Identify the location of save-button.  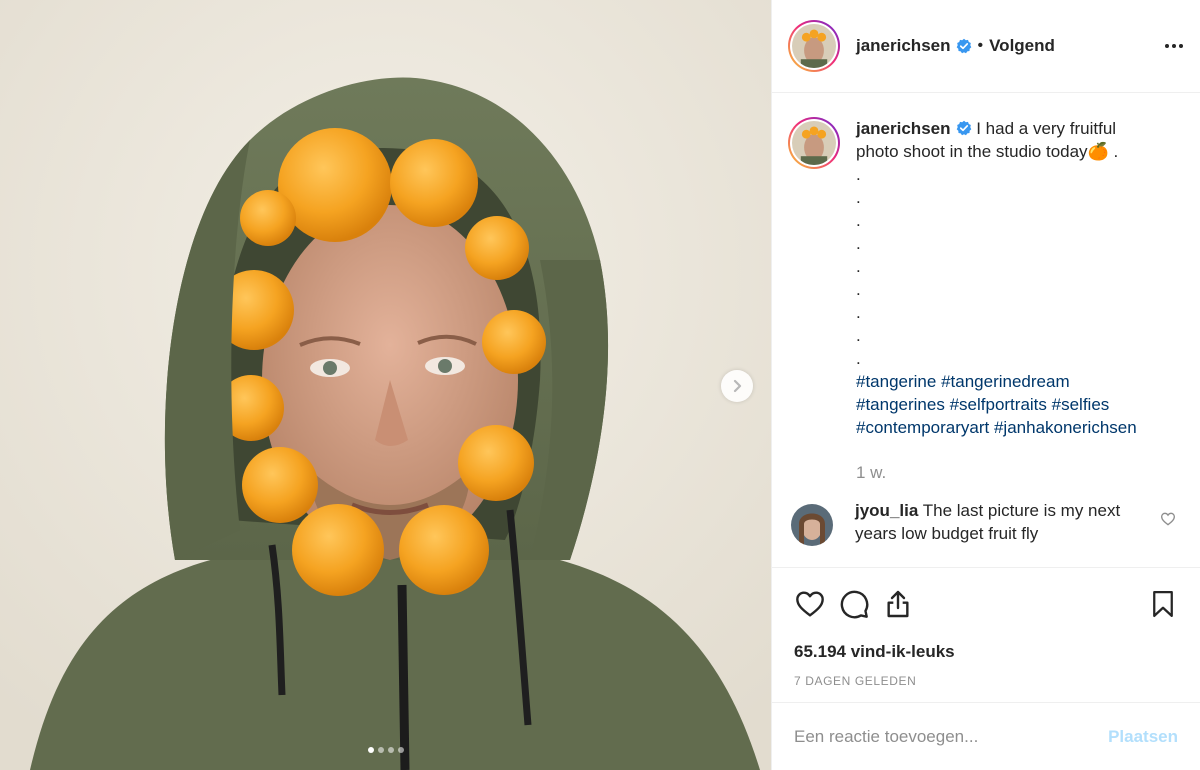
(1163, 604).